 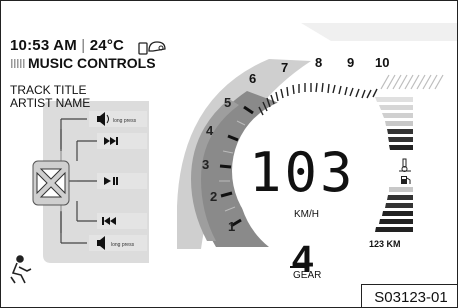 What do you see at coordinates (123, 245) in the screenshot?
I see `long-press-label-down: long press` at bounding box center [123, 245].